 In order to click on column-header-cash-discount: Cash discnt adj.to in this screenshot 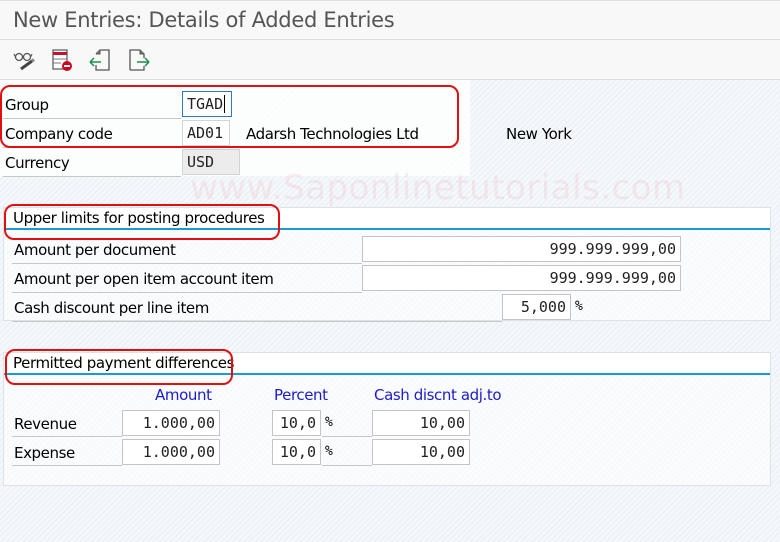, I will do `click(438, 395)`.